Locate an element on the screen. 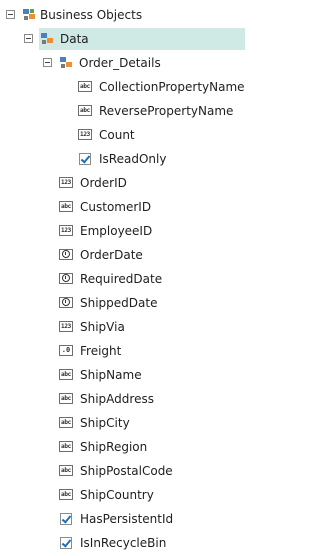 This screenshot has width=320, height=556. tree-leaf-label: ReversePropertyName is located at coordinates (166, 111).